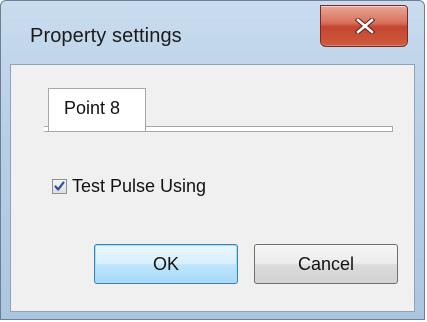  I want to click on cancel-button: Cancel, so click(326, 264).